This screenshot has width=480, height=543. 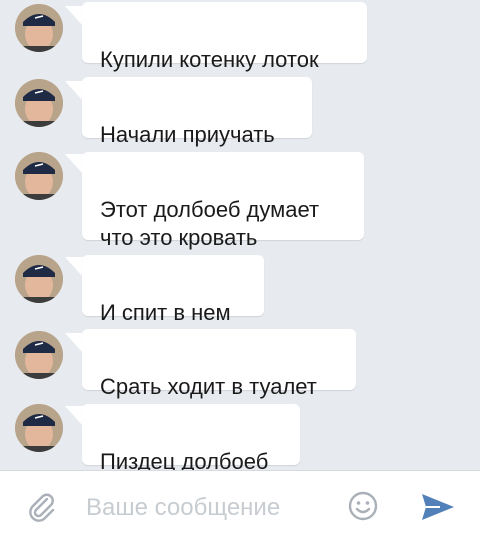 I want to click on message-bubble: Пиздец долбоеб, so click(x=191, y=439).